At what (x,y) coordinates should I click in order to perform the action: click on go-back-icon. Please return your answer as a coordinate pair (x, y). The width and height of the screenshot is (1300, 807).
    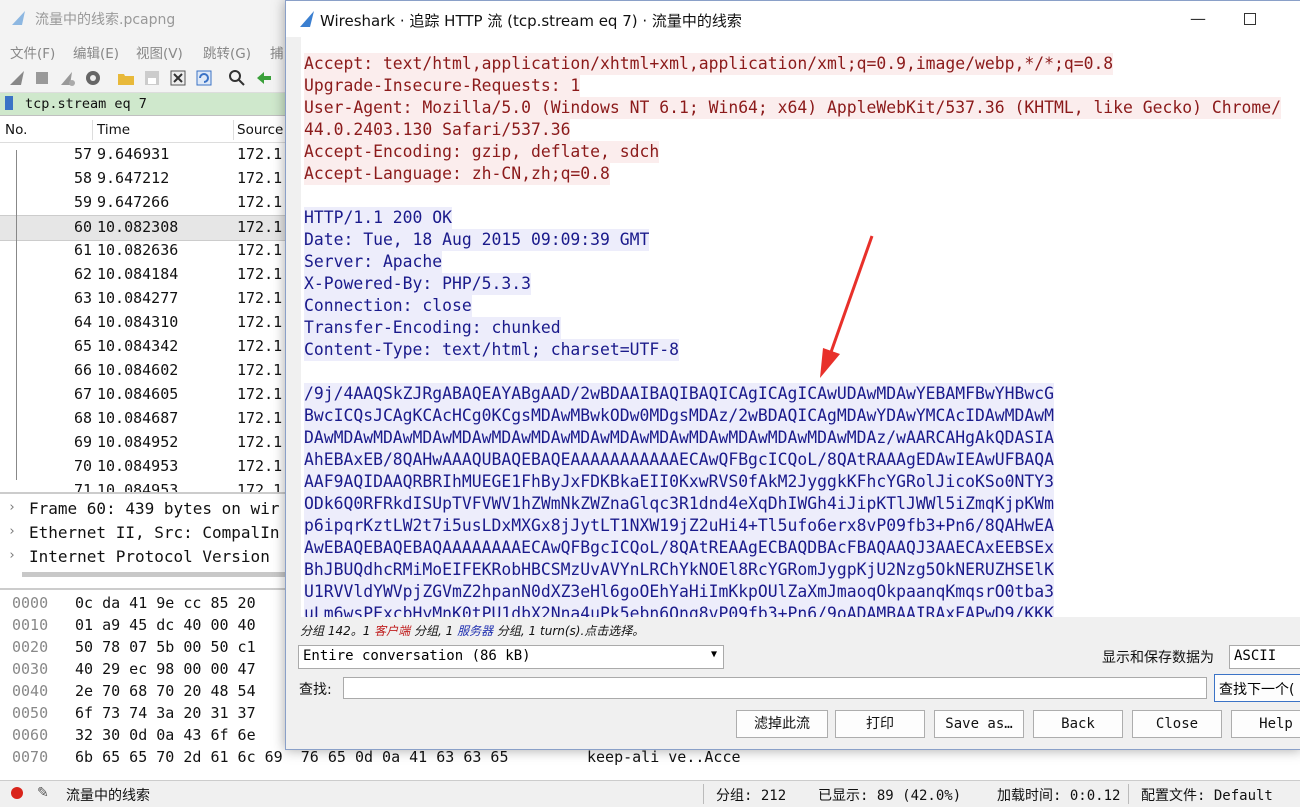
    Looking at the image, I should click on (264, 78).